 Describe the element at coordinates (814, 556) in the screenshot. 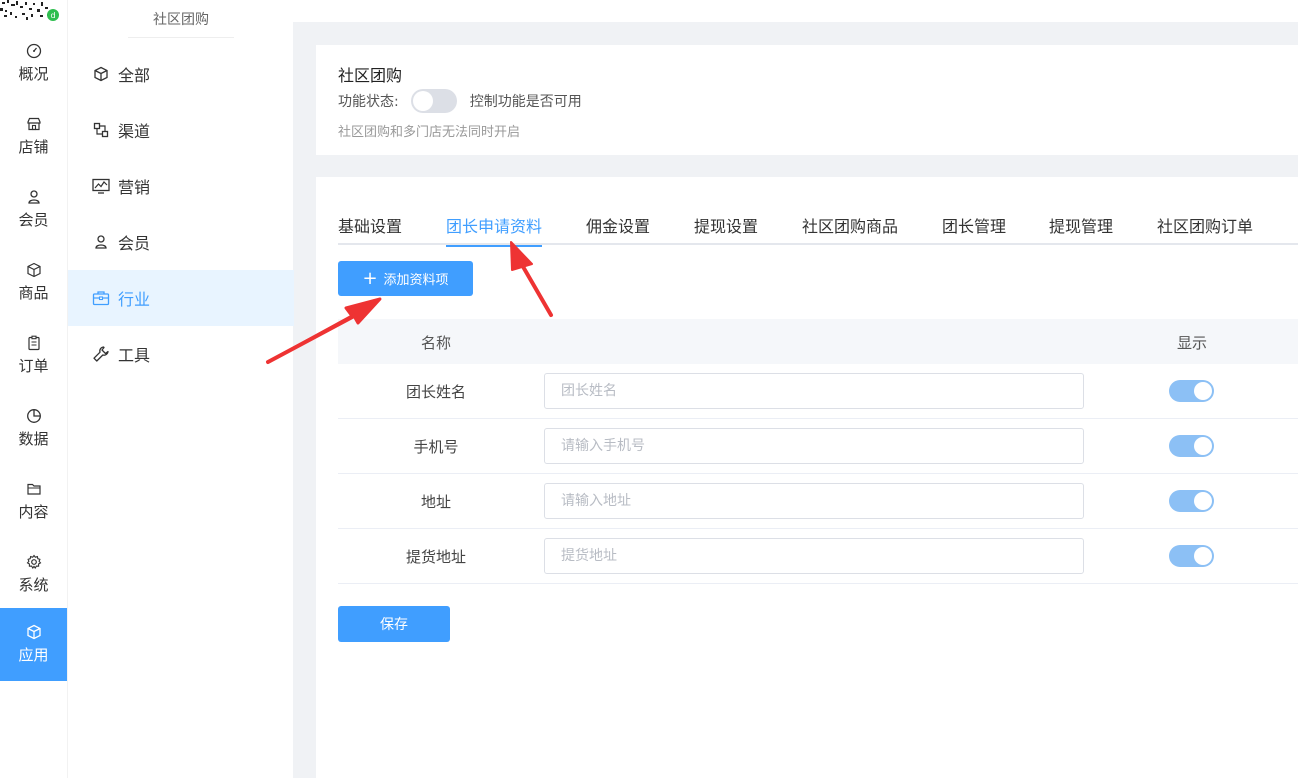

I see `pickup-address-input` at that location.